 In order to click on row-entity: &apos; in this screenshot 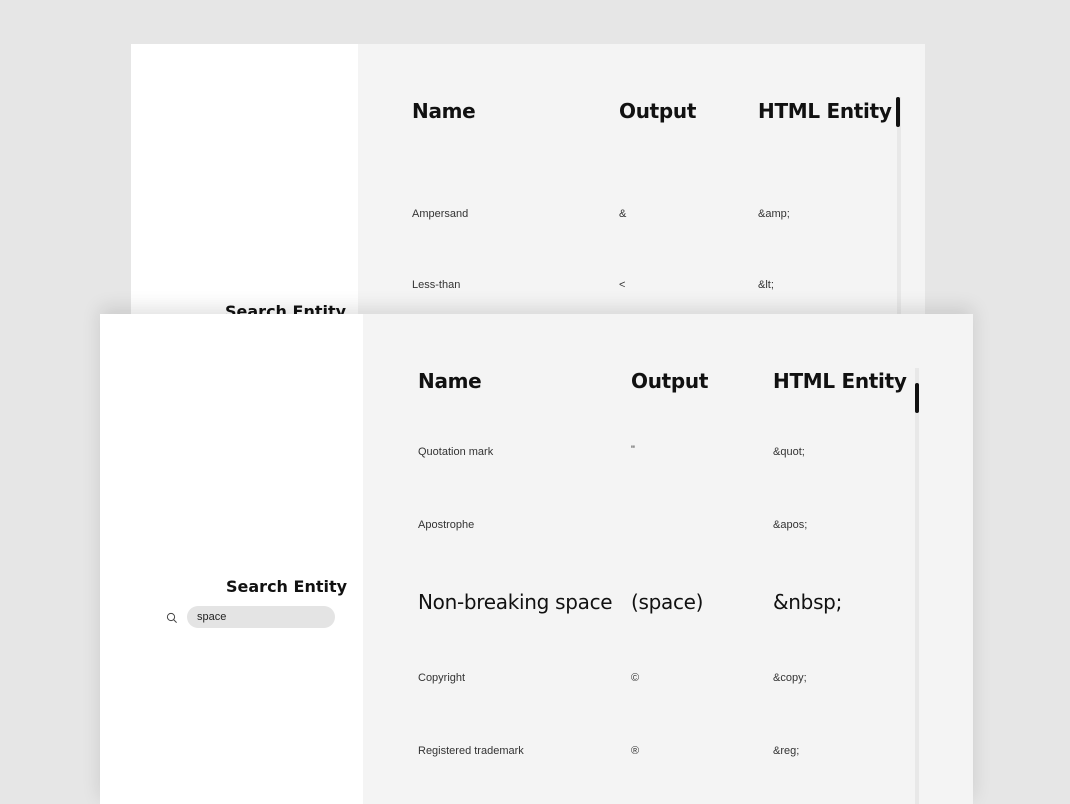, I will do `click(790, 525)`.